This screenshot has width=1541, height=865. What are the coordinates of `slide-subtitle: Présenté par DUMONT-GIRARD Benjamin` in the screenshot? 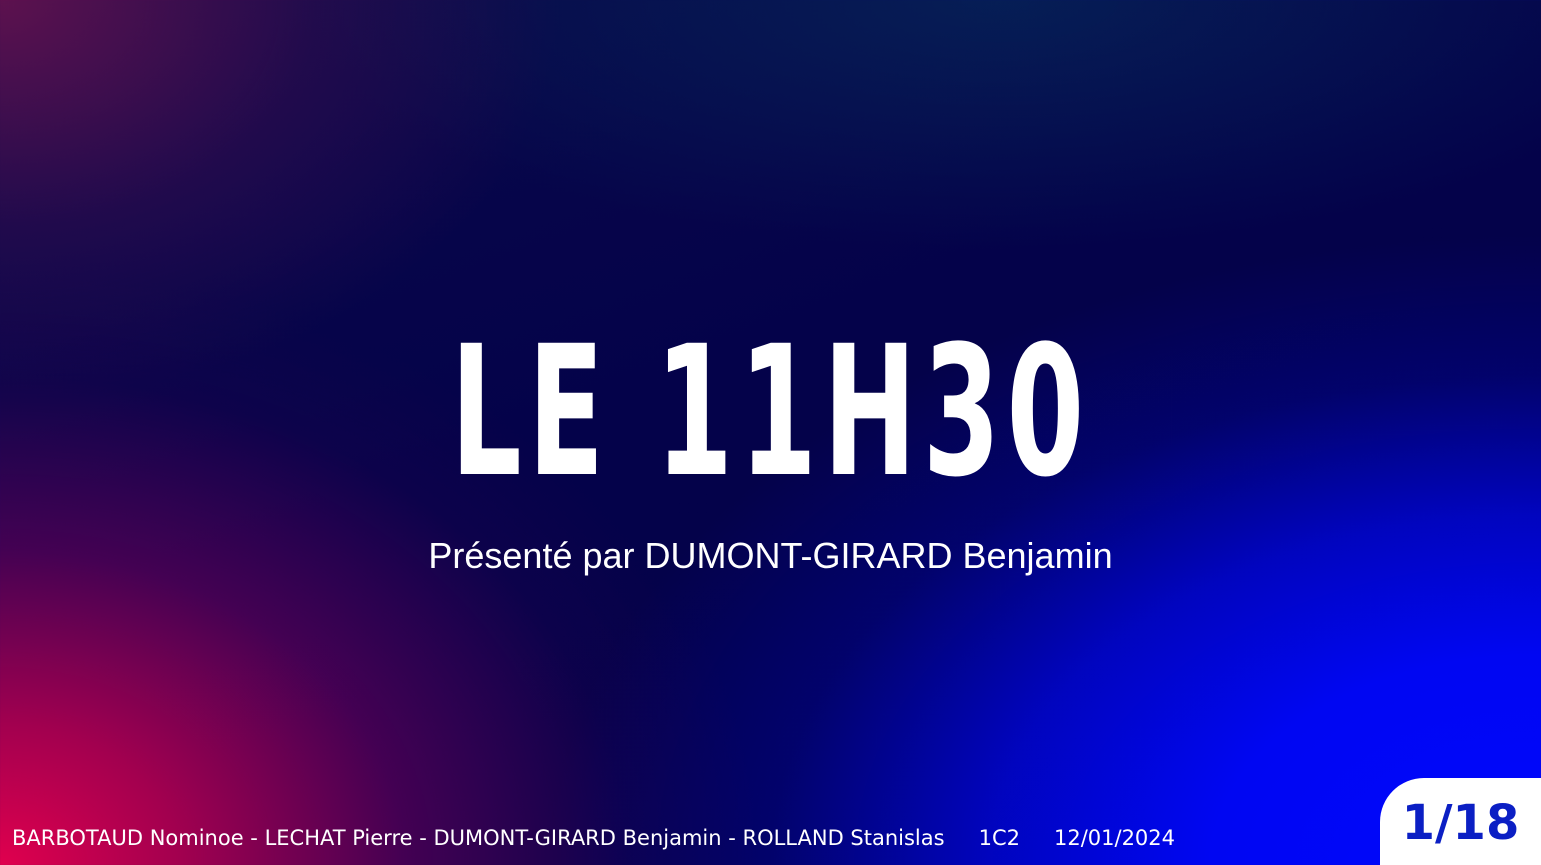 It's located at (770, 555).